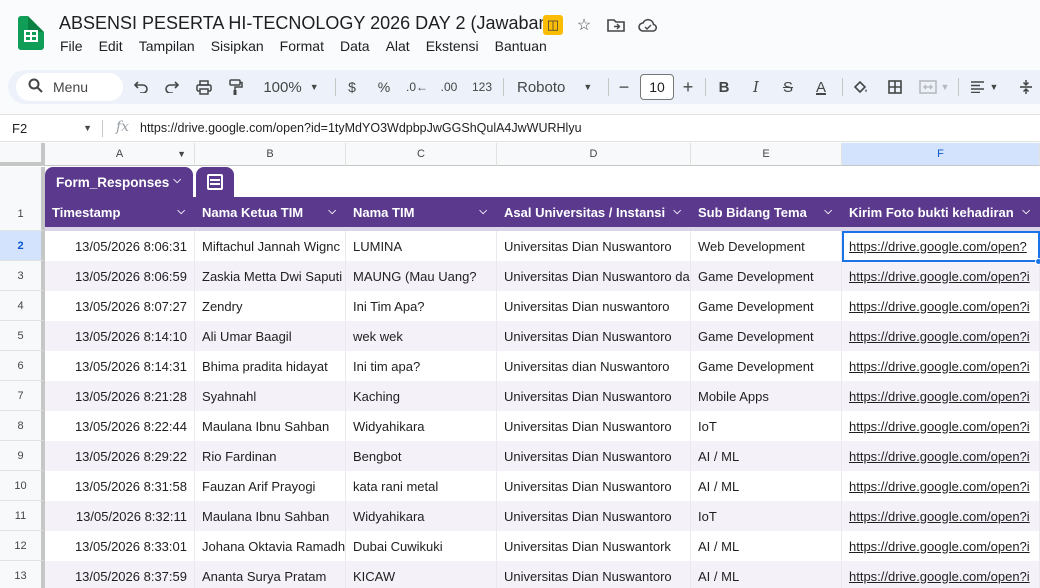 This screenshot has height=588, width=1040. Describe the element at coordinates (22, 546) in the screenshot. I see `row-header-12: 12` at that location.